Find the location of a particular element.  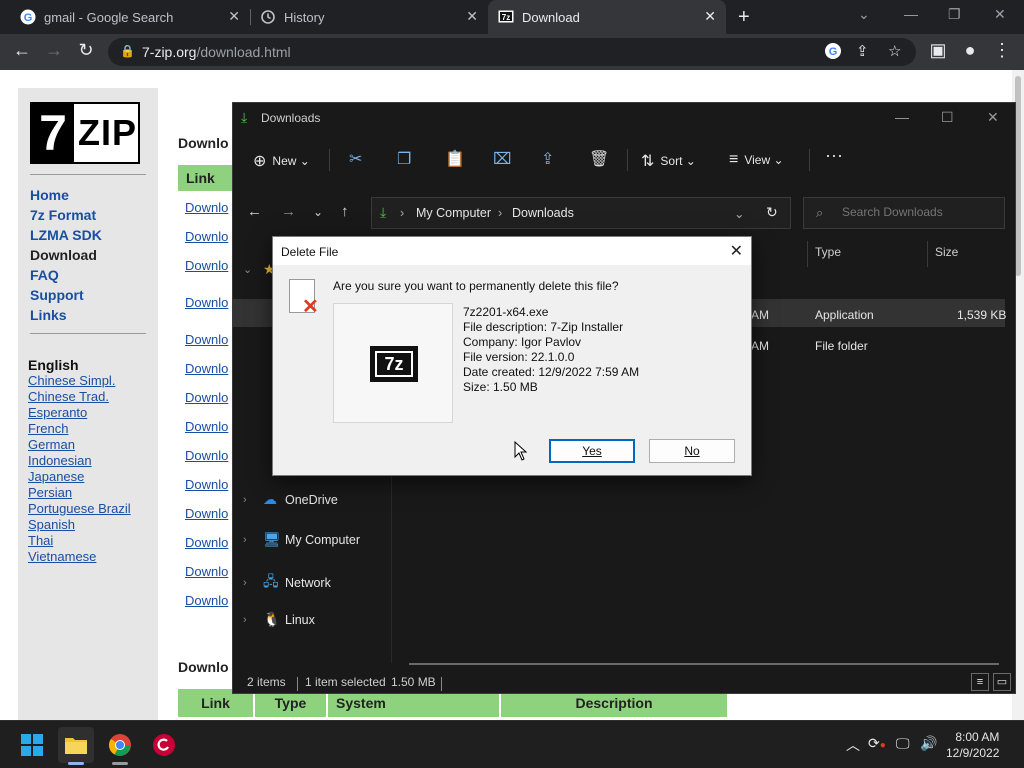

nav-faq: FAQ is located at coordinates (44, 275).